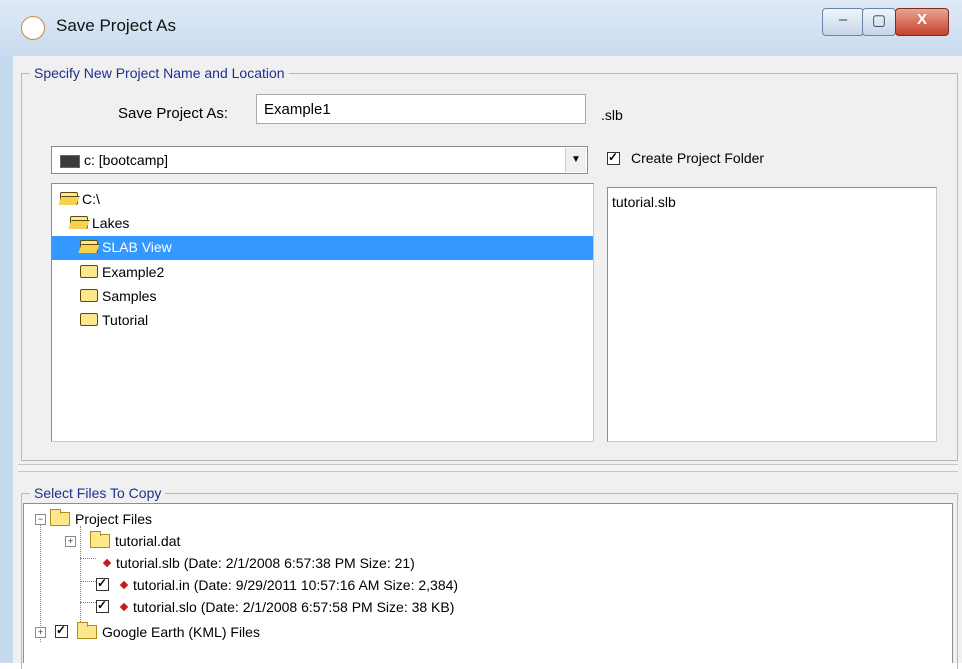 The width and height of the screenshot is (962, 669). I want to click on chevron-down-icon: ▼, so click(576, 159).